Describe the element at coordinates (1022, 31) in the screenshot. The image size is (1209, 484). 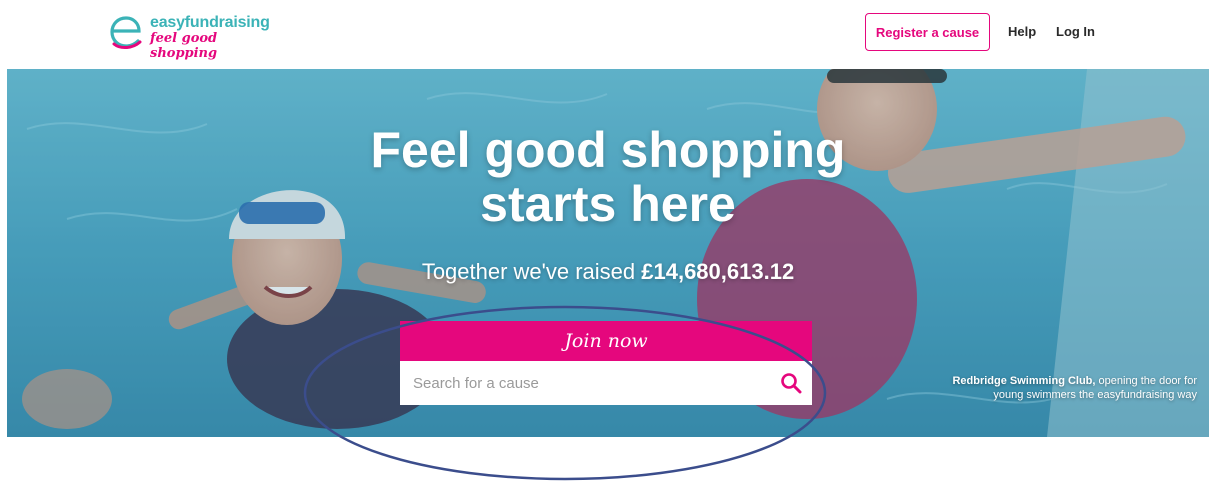
I see `help-link: Help` at that location.